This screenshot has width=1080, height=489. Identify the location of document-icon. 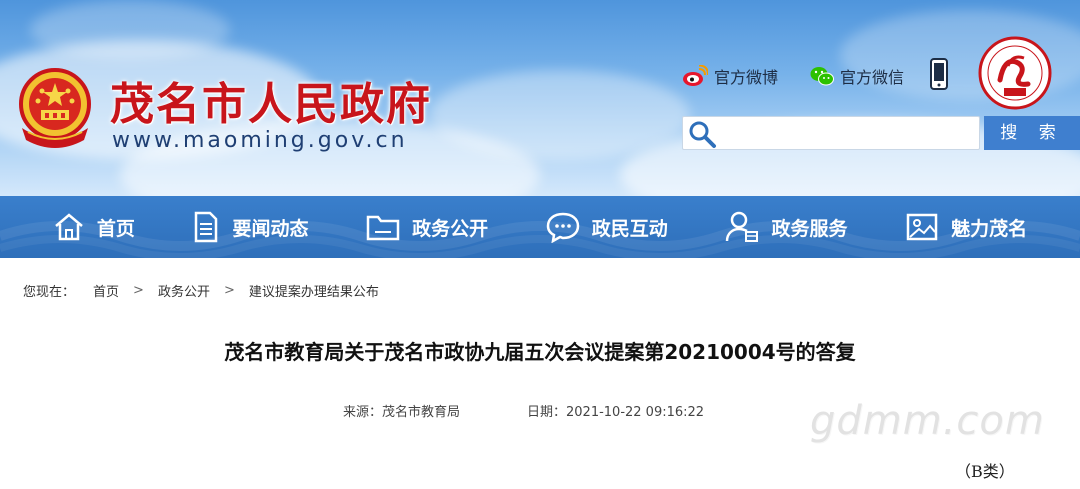
(206, 227).